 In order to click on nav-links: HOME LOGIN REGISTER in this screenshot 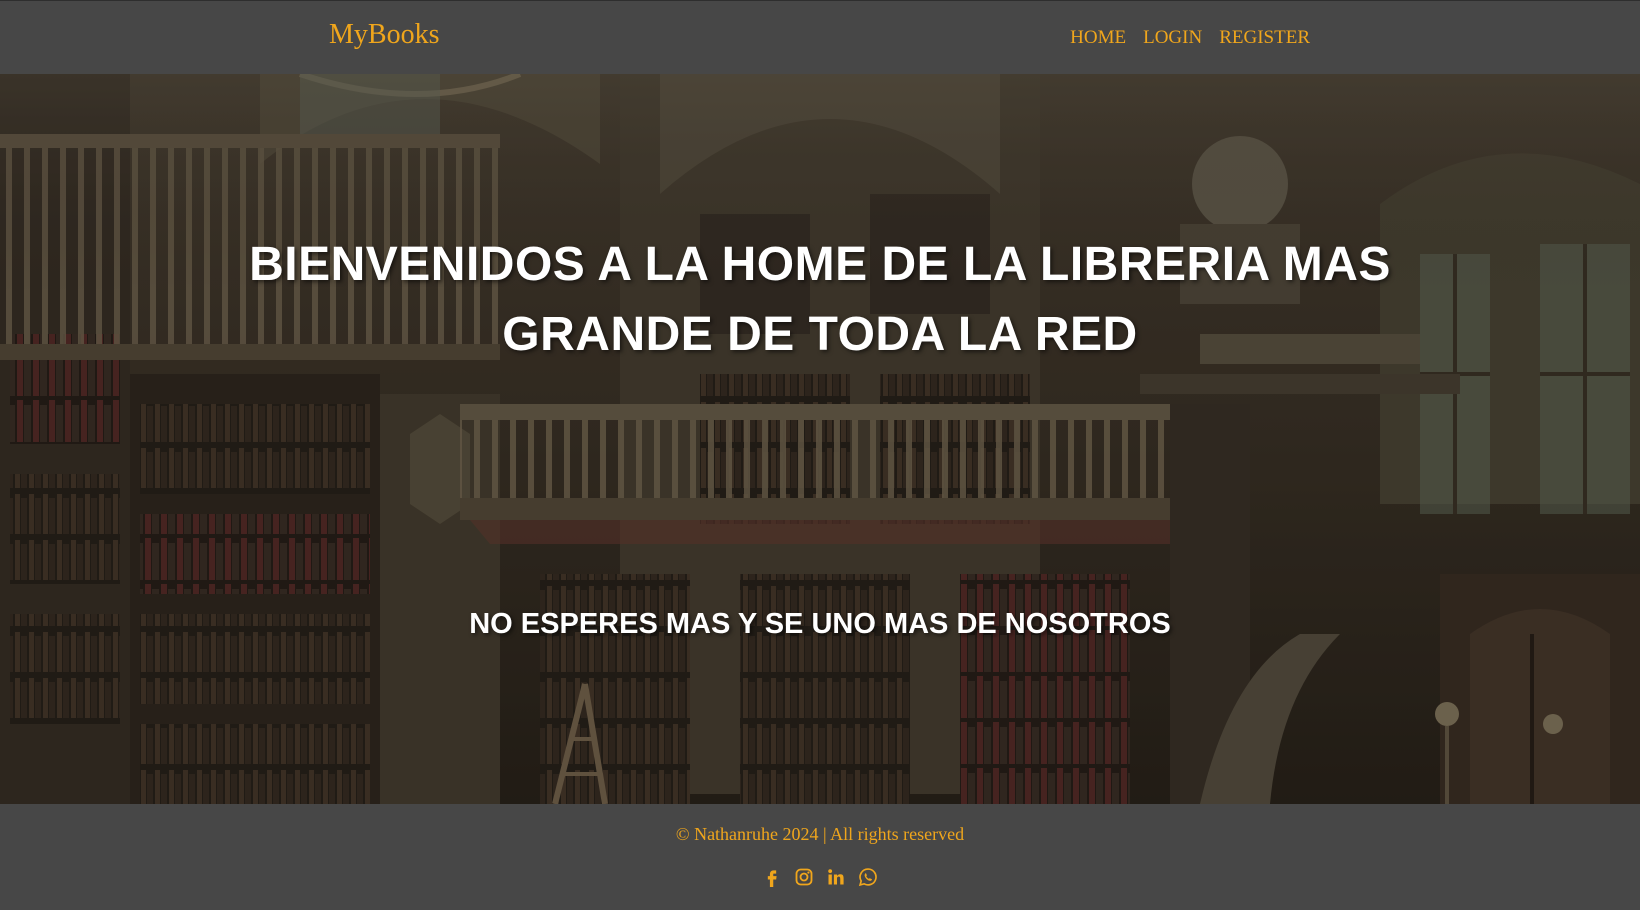, I will do `click(1190, 37)`.